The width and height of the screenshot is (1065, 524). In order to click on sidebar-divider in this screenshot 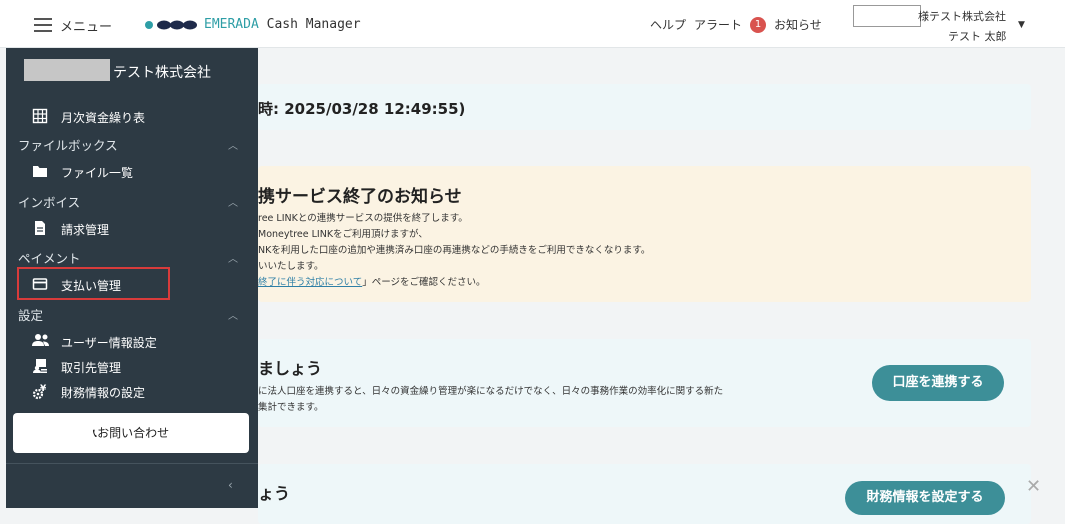, I will do `click(132, 463)`.